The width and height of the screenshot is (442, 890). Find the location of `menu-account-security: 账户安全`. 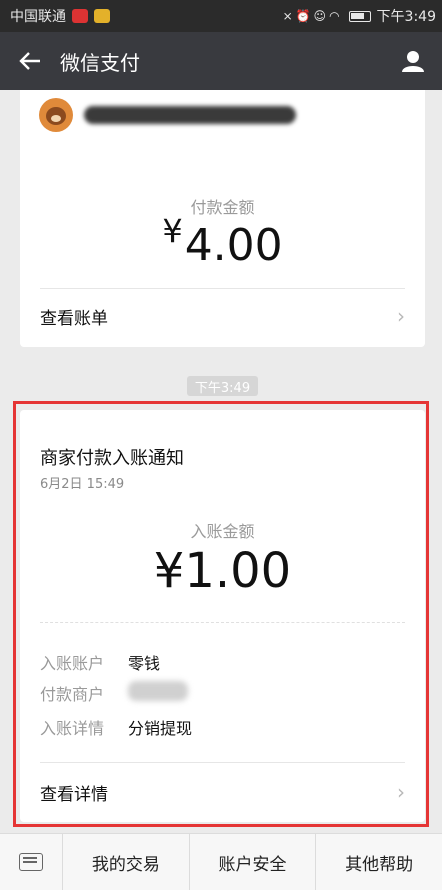

menu-account-security: 账户安全 is located at coordinates (253, 862).